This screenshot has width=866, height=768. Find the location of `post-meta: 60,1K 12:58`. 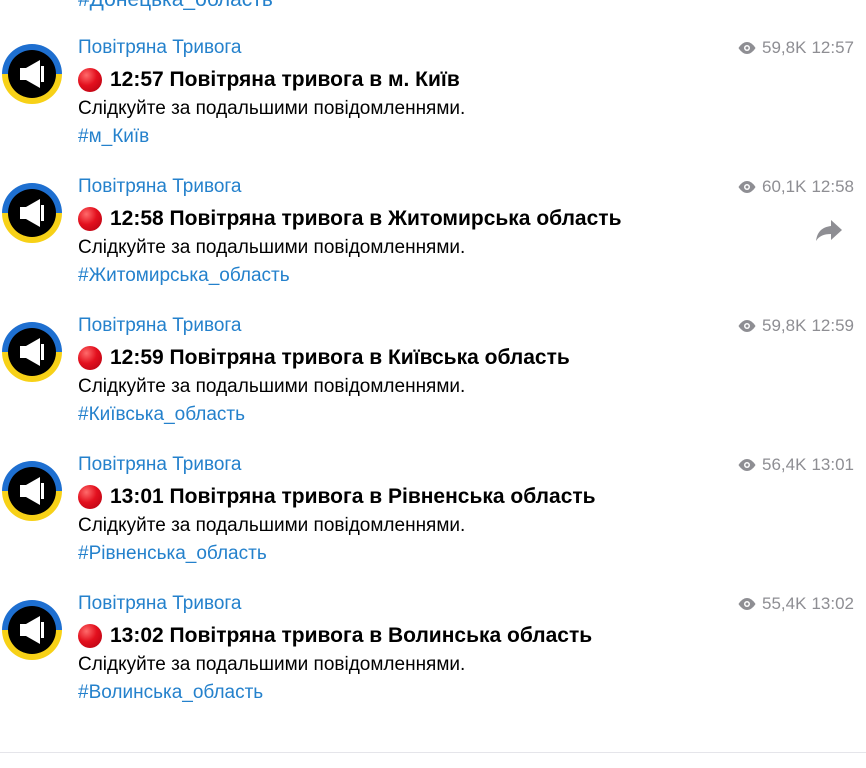

post-meta: 60,1K 12:58 is located at coordinates (795, 187).